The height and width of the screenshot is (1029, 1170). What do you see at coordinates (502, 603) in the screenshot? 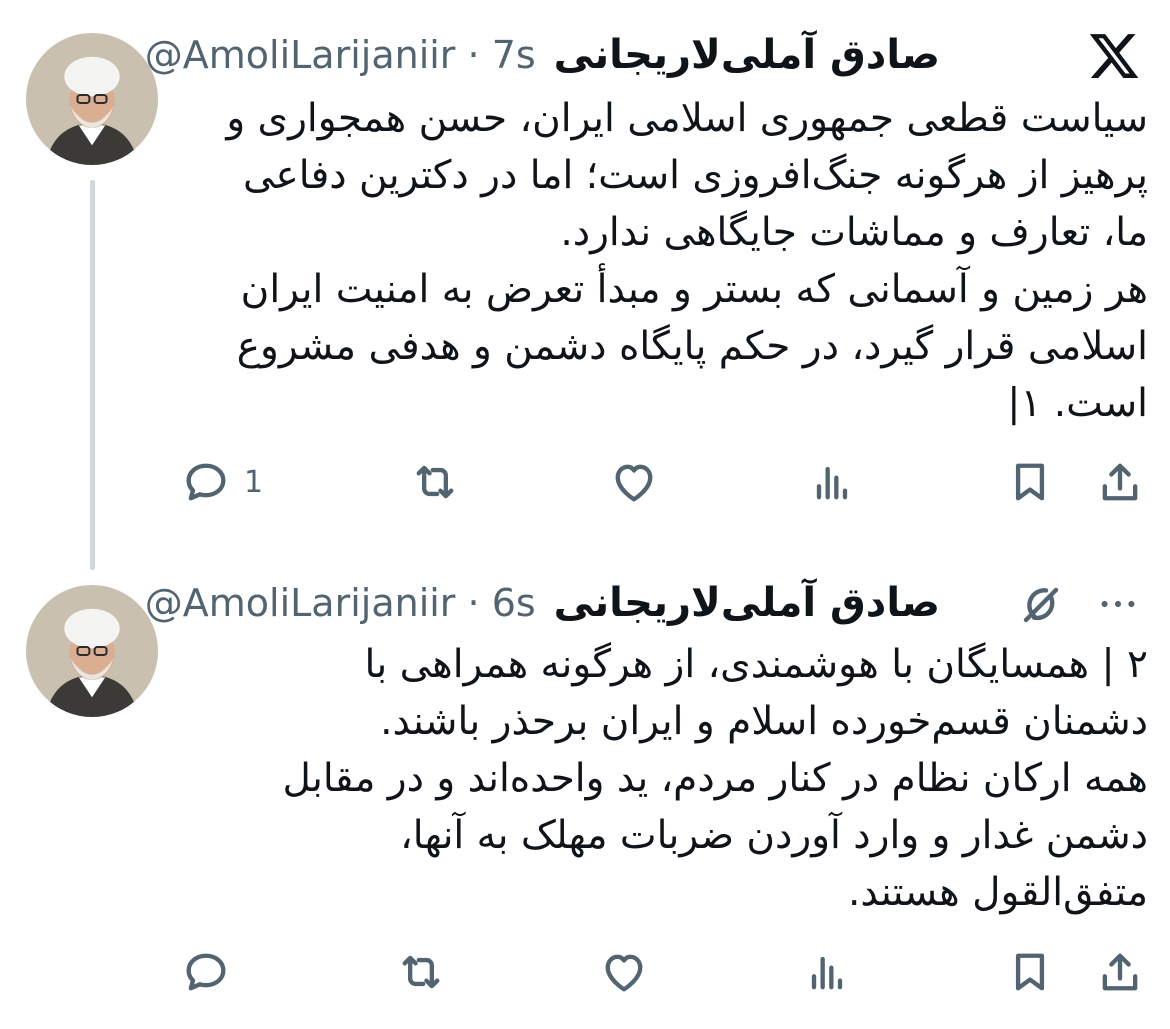
I see `tweet-time: · 6s` at bounding box center [502, 603].